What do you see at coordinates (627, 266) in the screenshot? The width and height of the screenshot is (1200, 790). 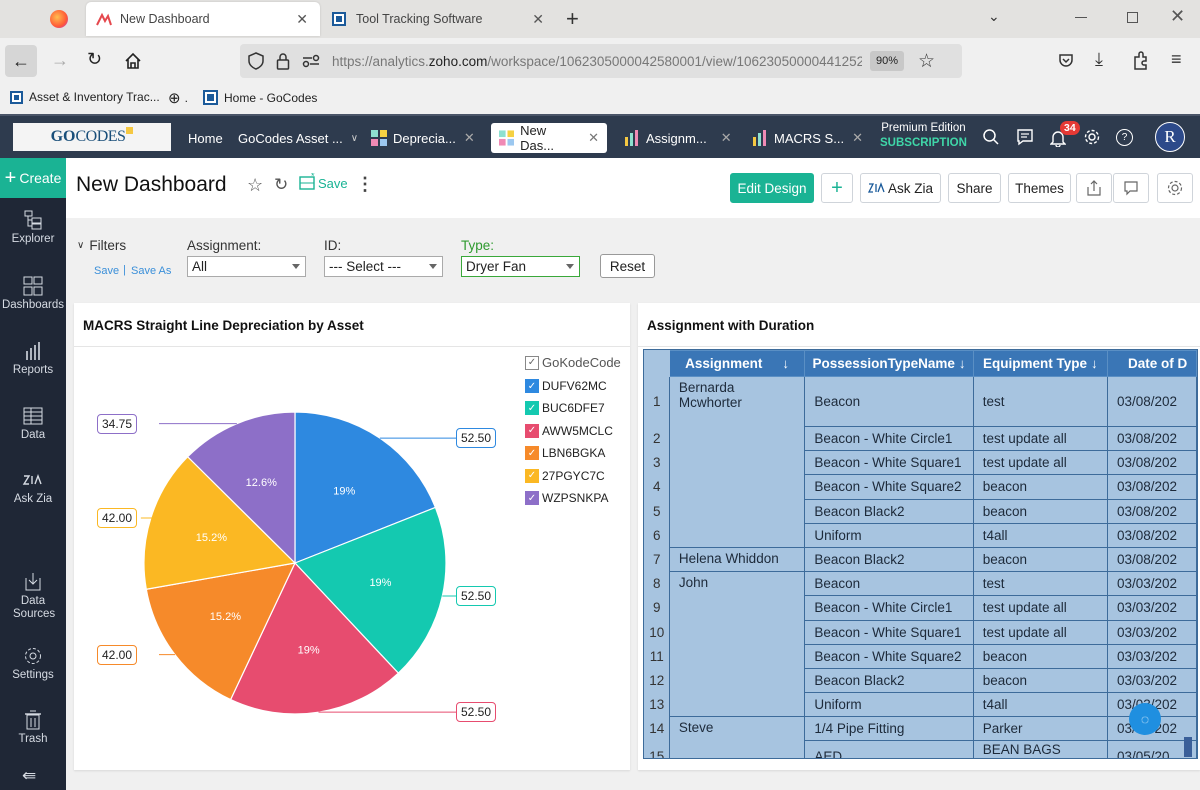 I see `reset-button: Reset` at bounding box center [627, 266].